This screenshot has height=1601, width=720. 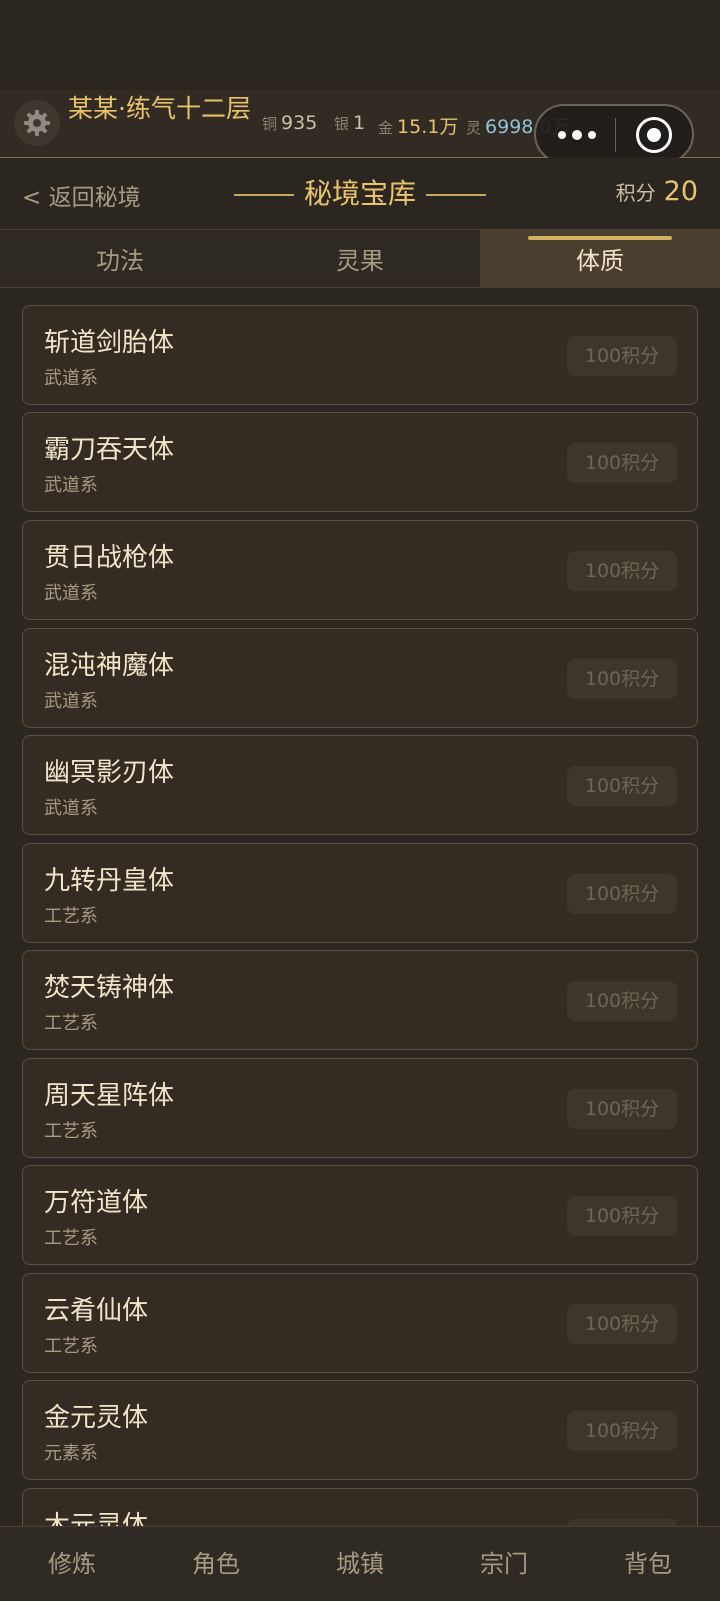 I want to click on list-item: 周天星阵体 工艺系 100积分, so click(x=360, y=1108).